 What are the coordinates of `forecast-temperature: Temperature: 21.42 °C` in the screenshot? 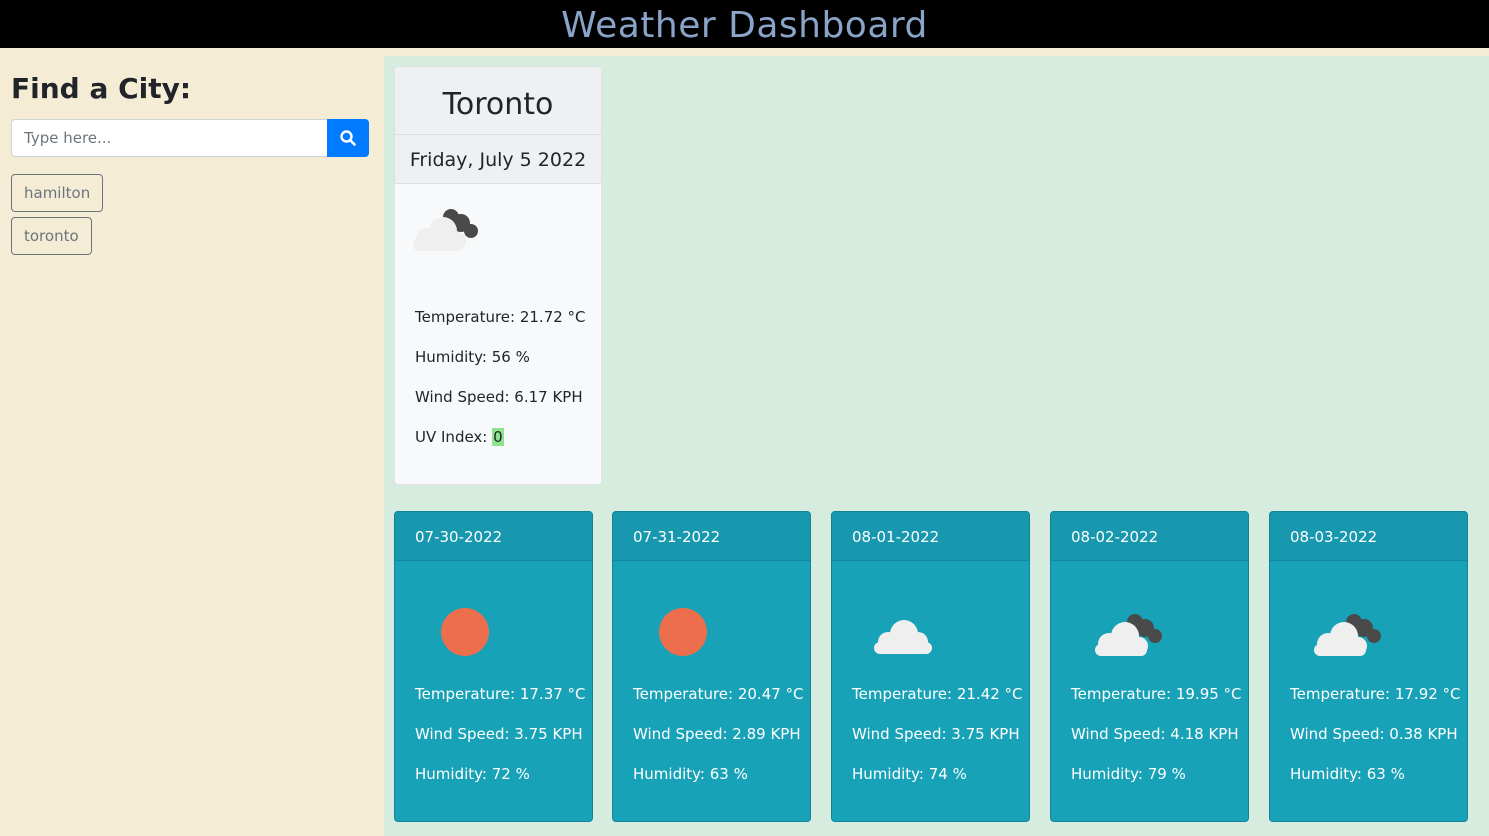 It's located at (937, 694).